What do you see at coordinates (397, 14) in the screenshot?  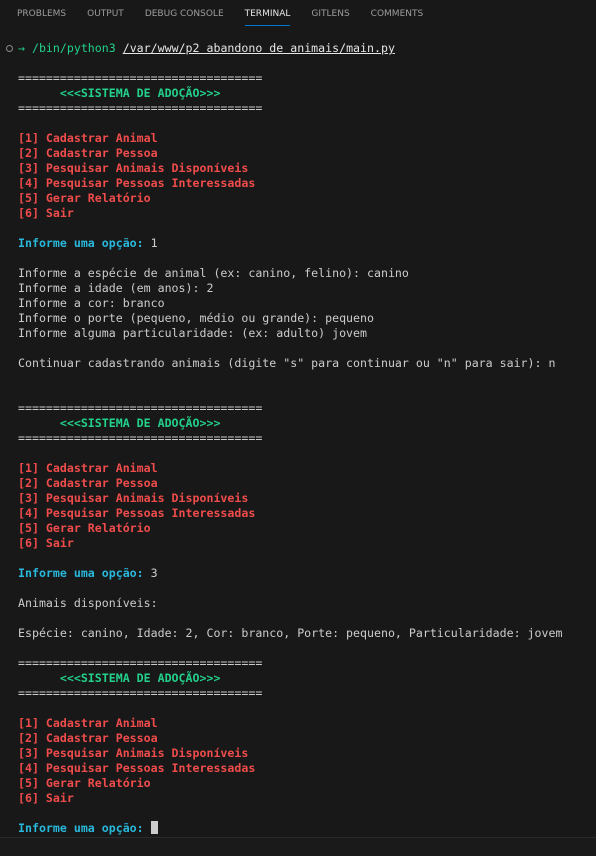 I see `tab-comments: Comments` at bounding box center [397, 14].